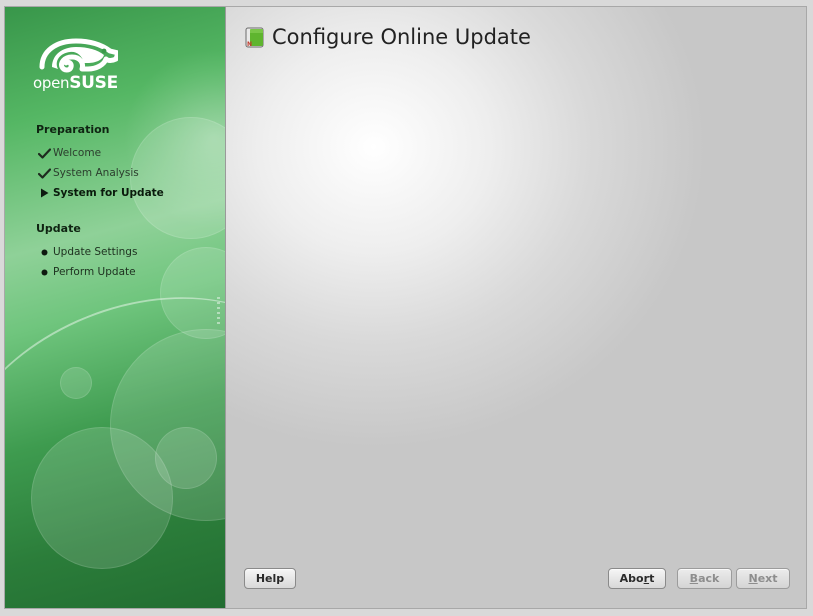 This screenshot has width=813, height=616. What do you see at coordinates (767, 578) in the screenshot?
I see `next-label-post: ext` at bounding box center [767, 578].